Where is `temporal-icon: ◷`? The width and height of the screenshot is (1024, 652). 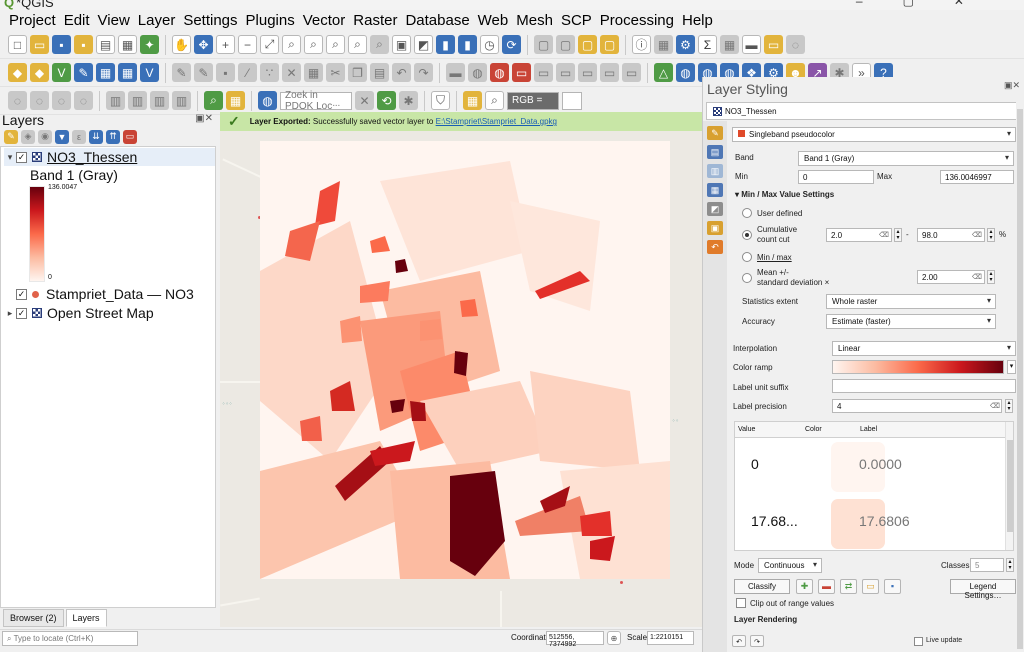 temporal-icon: ◷ is located at coordinates (489, 44).